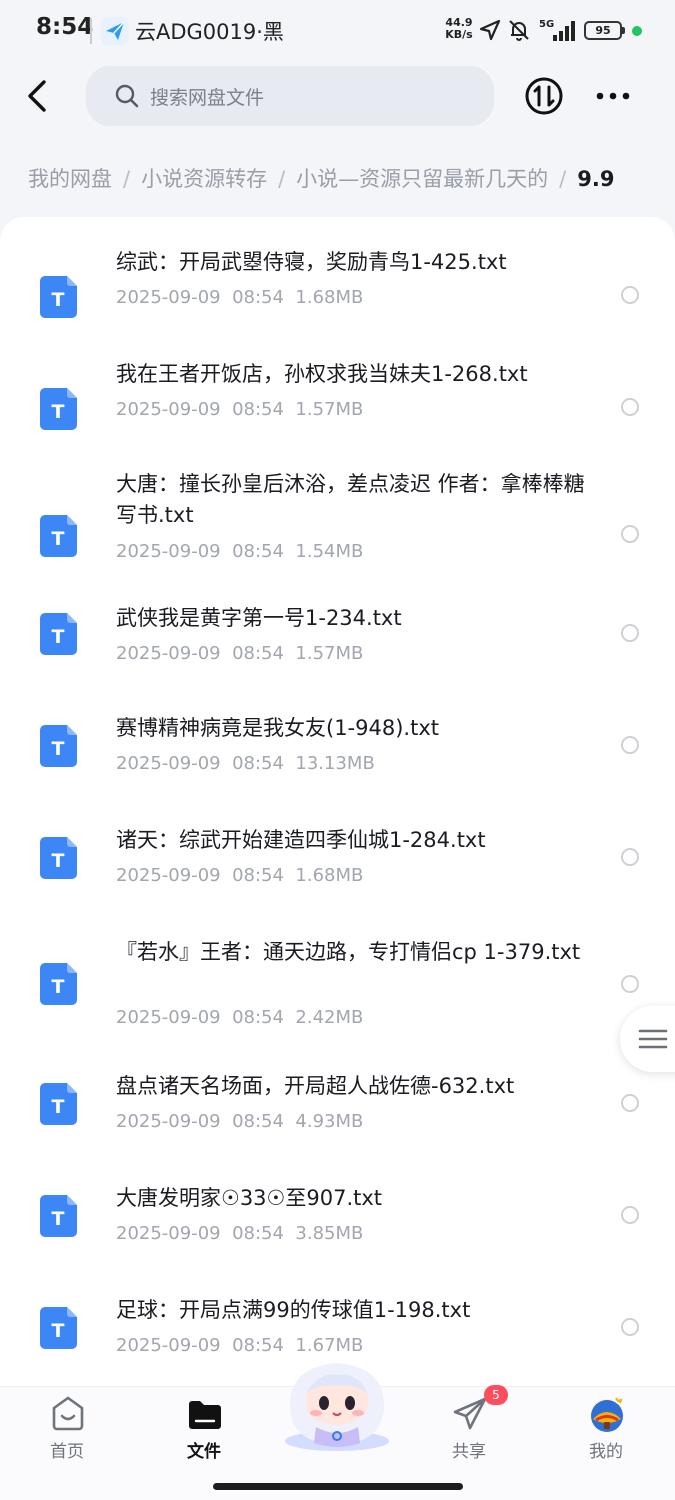  What do you see at coordinates (38, 96) in the screenshot?
I see `back-icon` at bounding box center [38, 96].